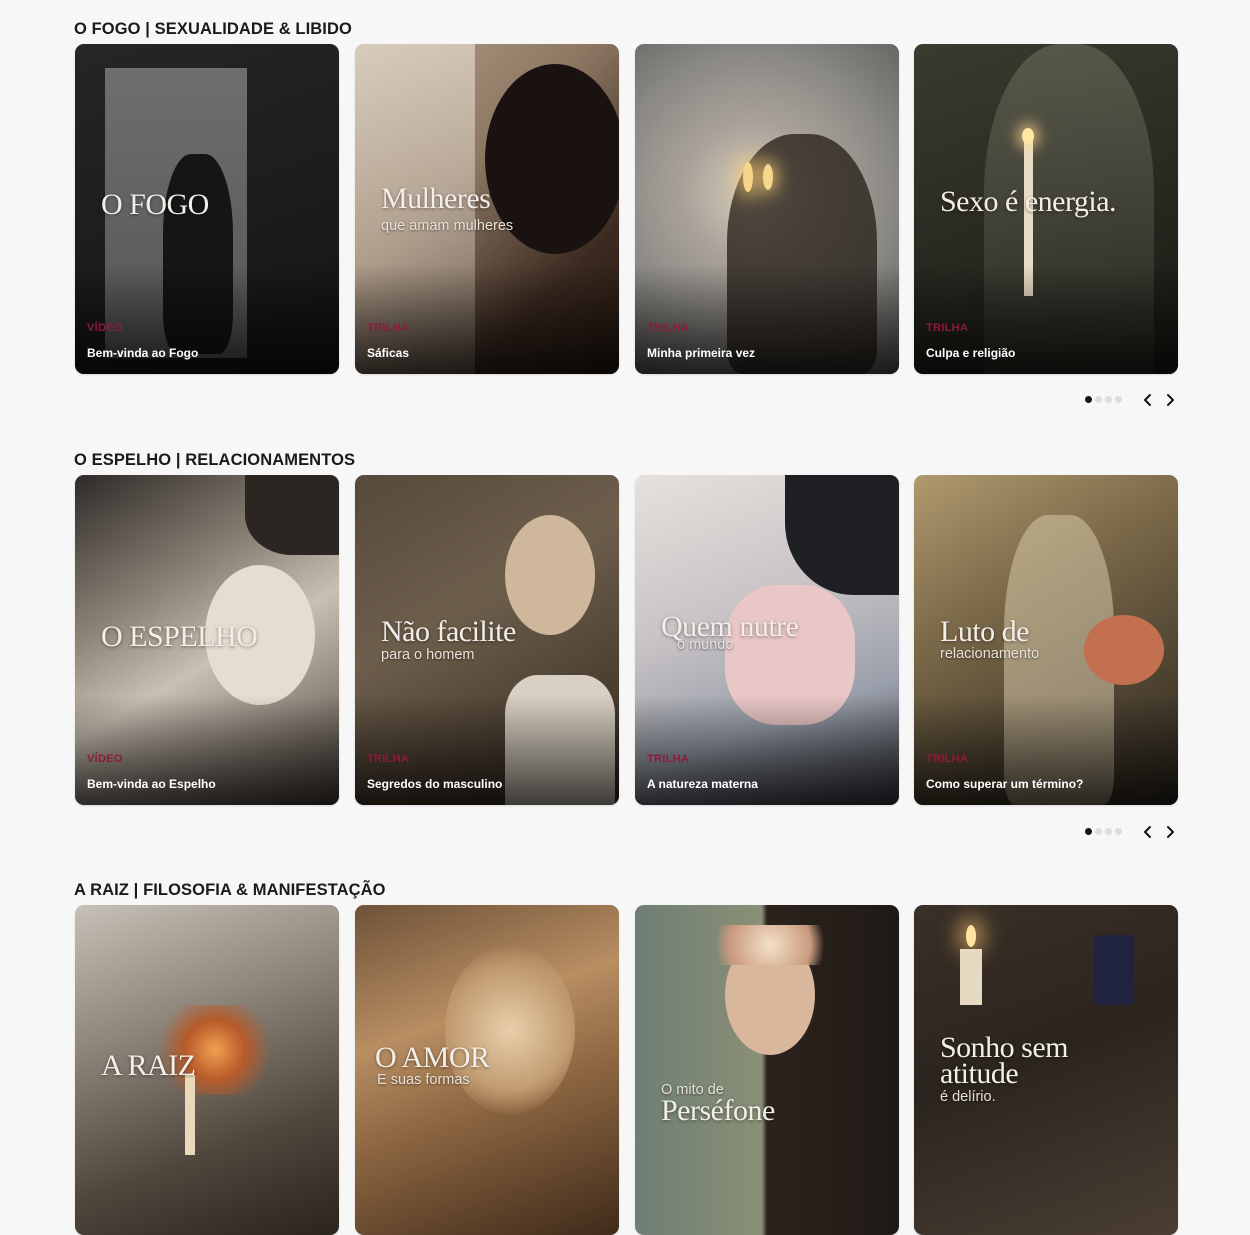 Image resolution: width=1250 pixels, height=1235 pixels. Describe the element at coordinates (447, 226) in the screenshot. I see `card-subheading: que amam mulheres` at that location.